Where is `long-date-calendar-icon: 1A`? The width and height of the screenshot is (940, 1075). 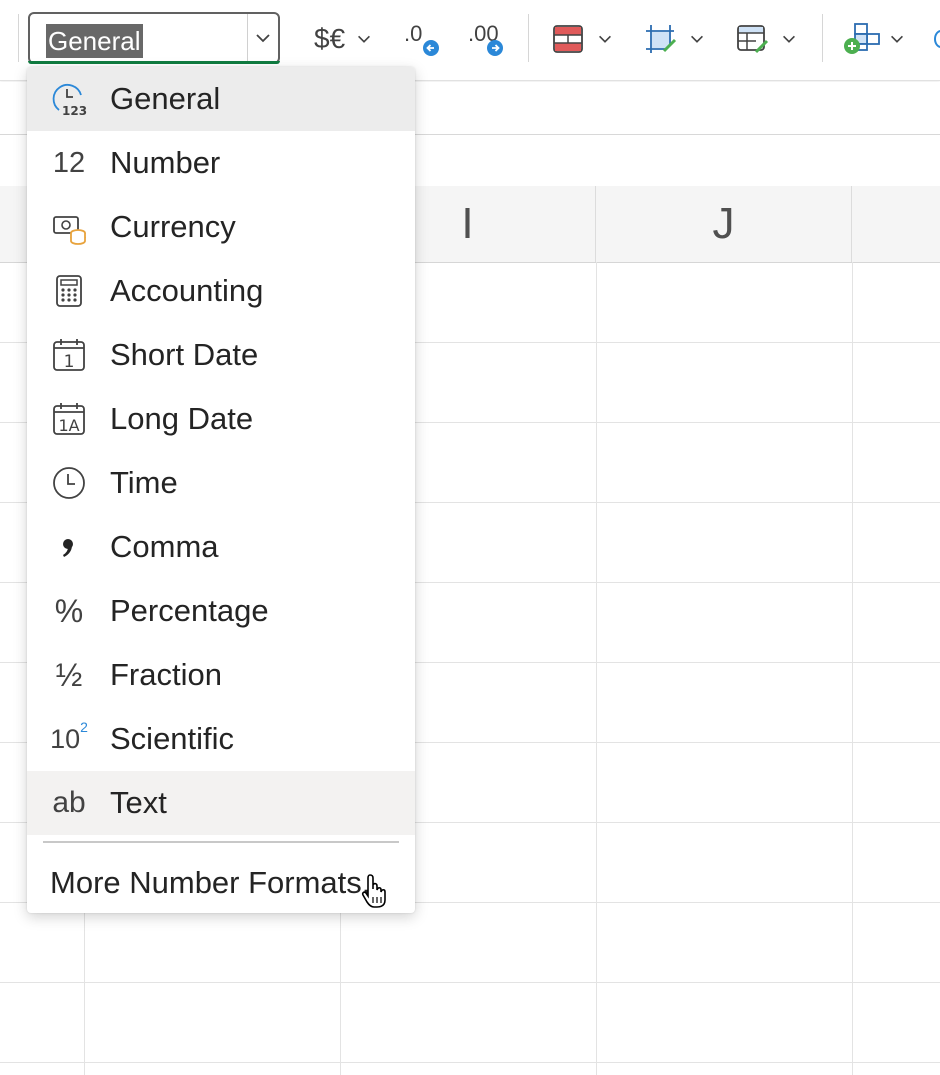
long-date-calendar-icon: 1A is located at coordinates (69, 419).